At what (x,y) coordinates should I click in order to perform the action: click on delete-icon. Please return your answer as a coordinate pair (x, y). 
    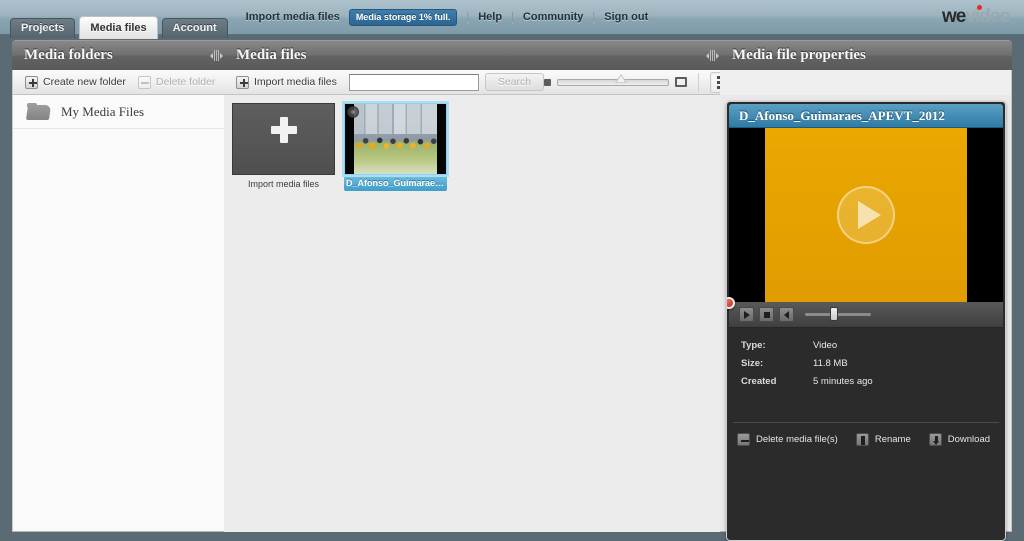
    Looking at the image, I should click on (743, 439).